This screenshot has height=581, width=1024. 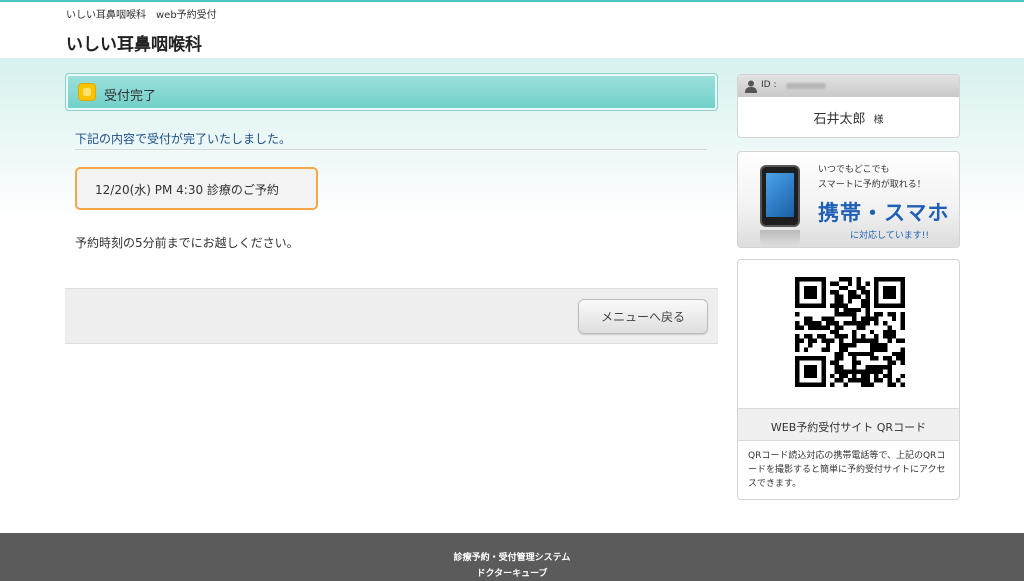 I want to click on section-title: 受付完了, so click(x=130, y=96).